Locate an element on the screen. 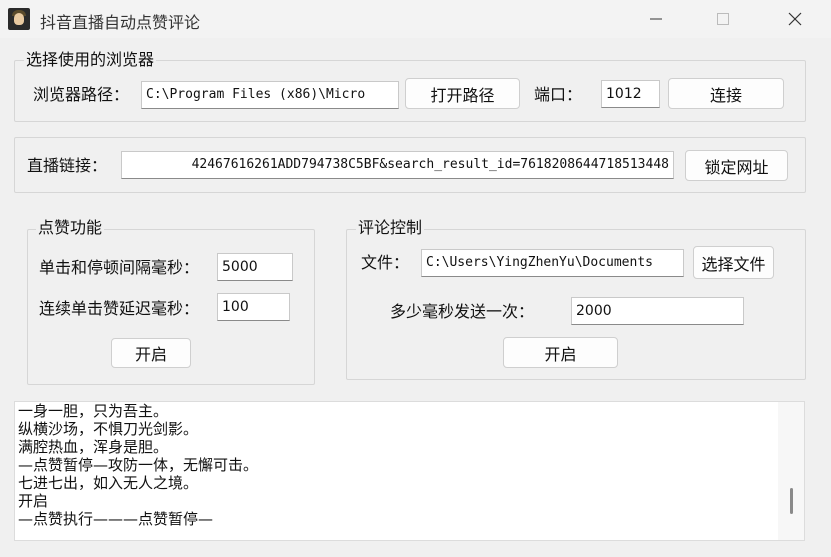  maximize-icon is located at coordinates (723, 19).